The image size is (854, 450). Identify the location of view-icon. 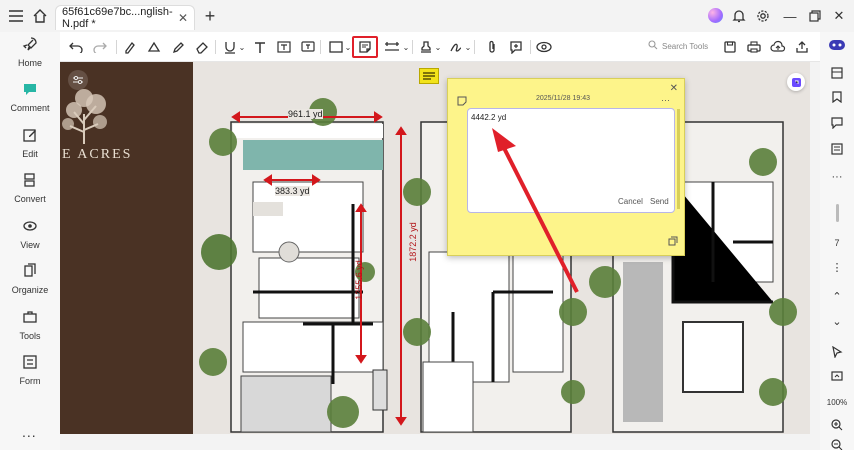
(30, 226).